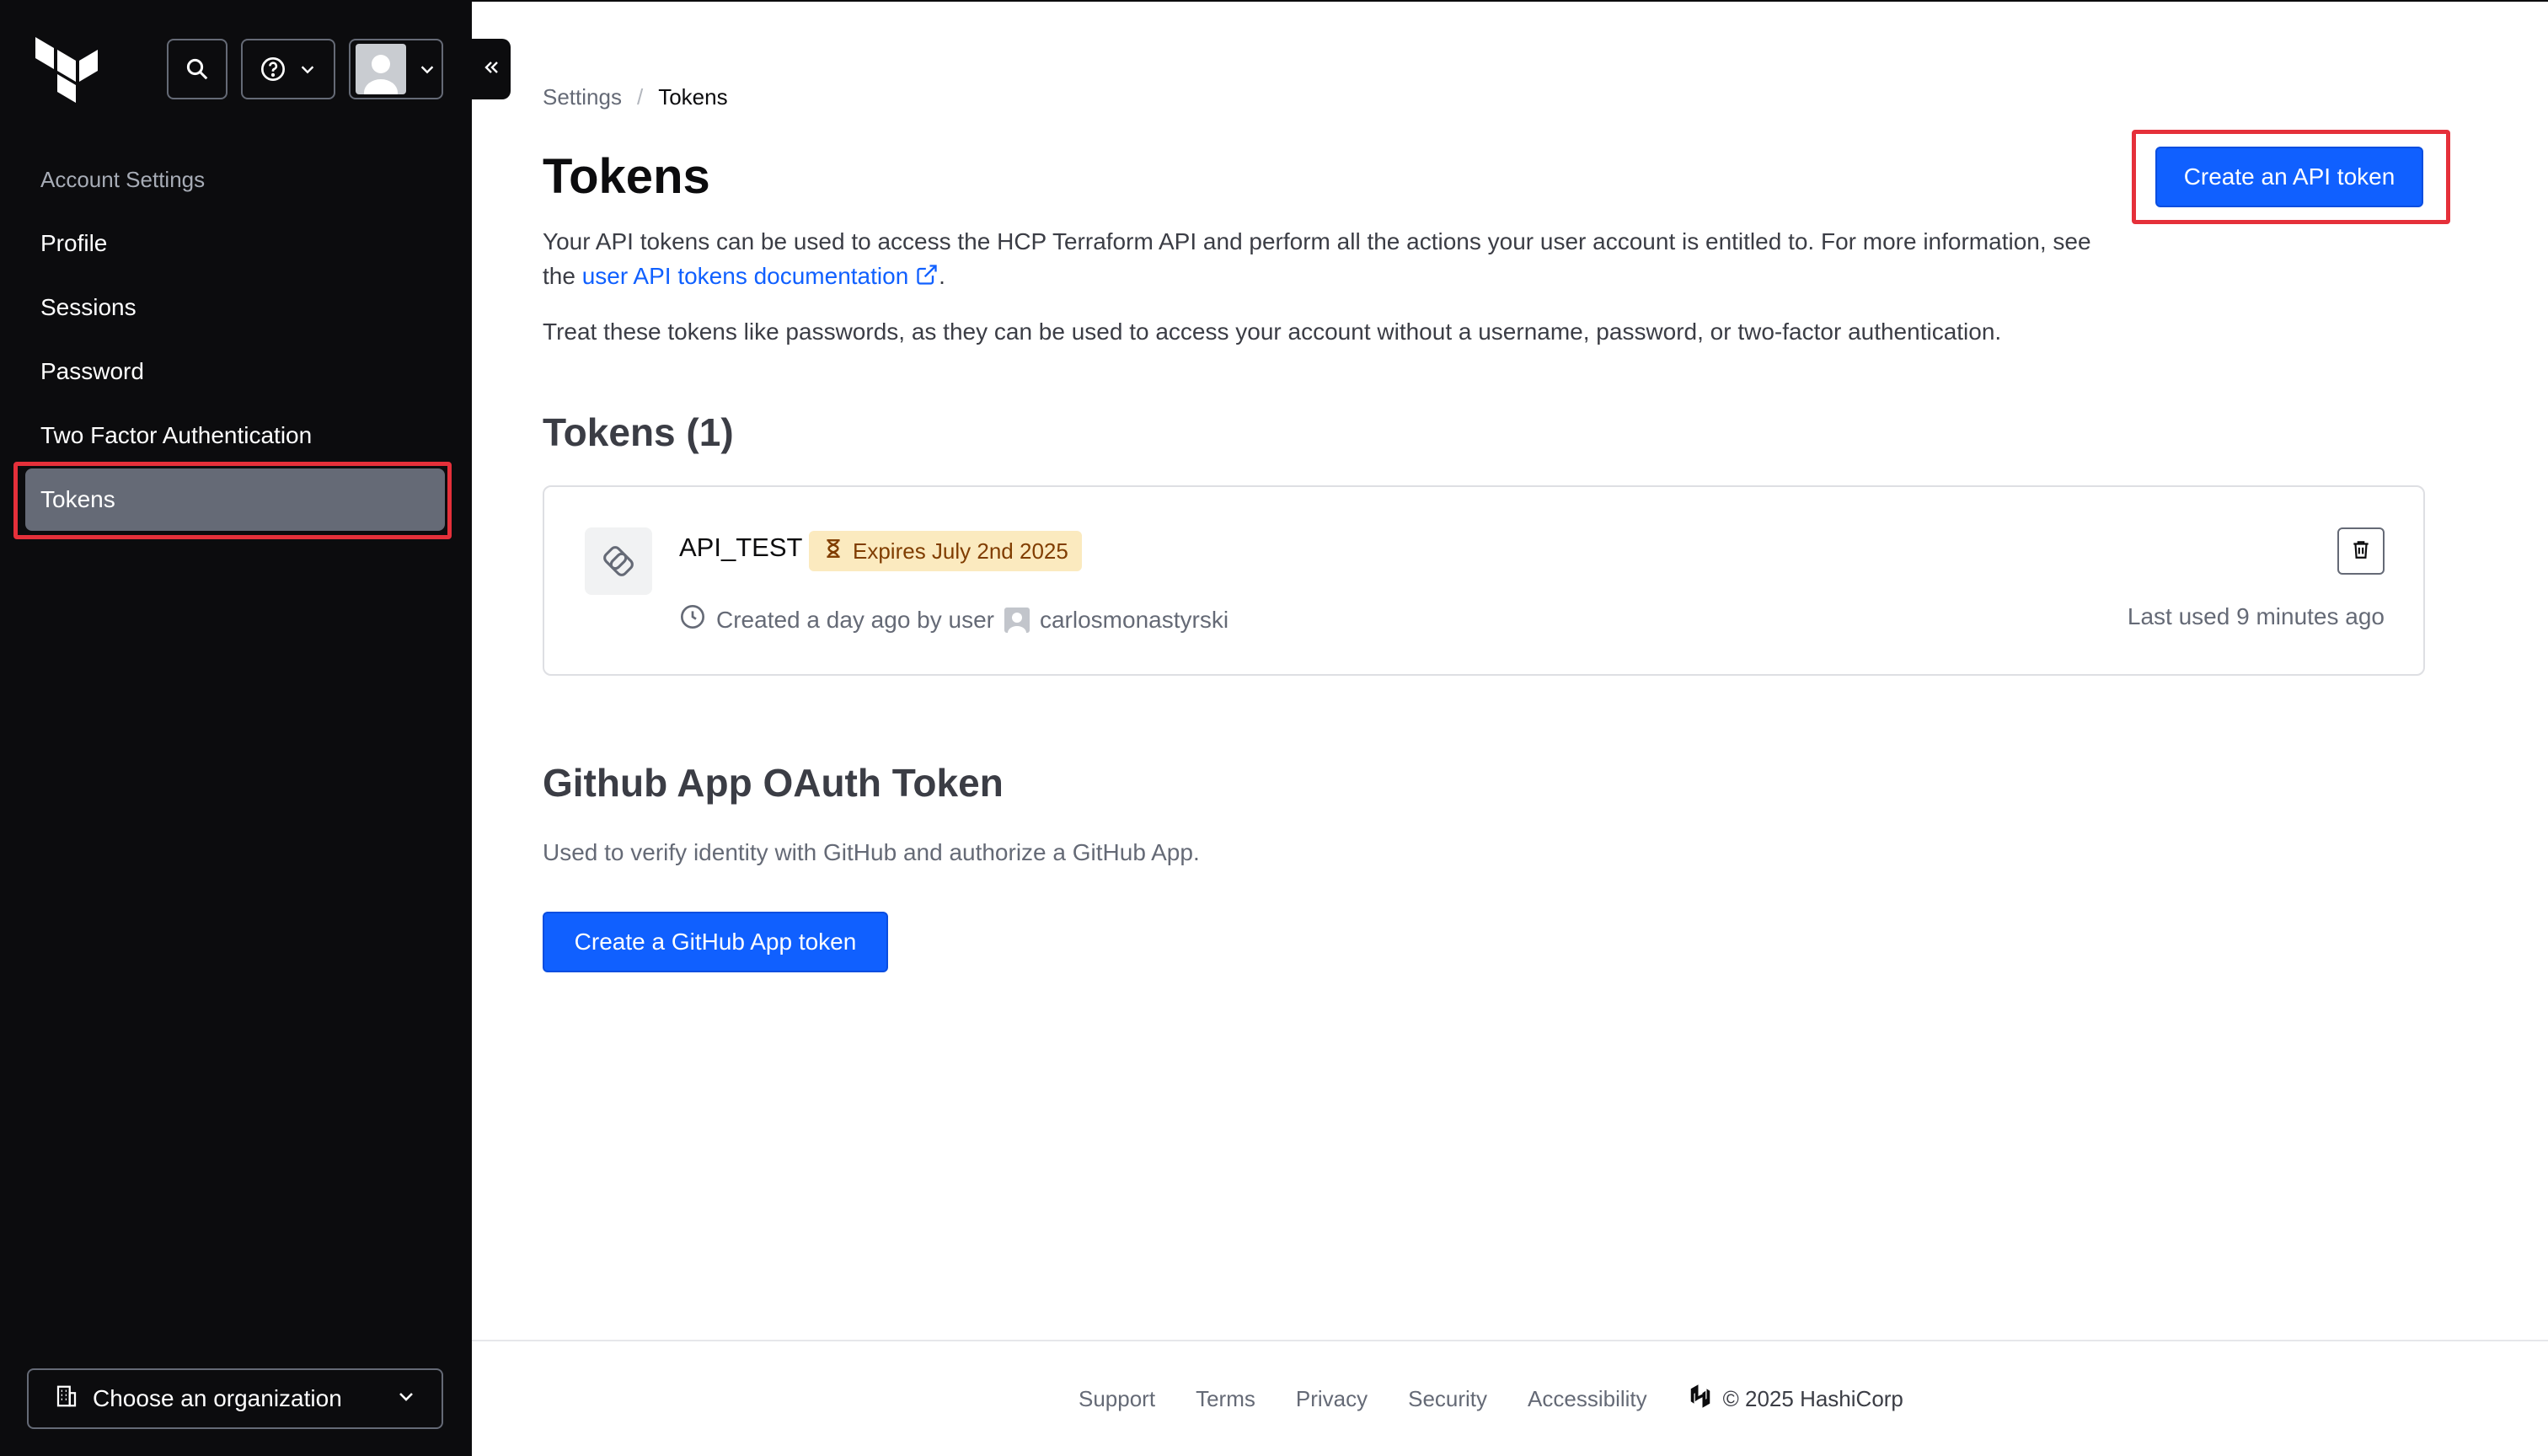 This screenshot has width=2548, height=1456. Describe the element at coordinates (1447, 1399) in the screenshot. I see `footer-security-link: Security` at that location.